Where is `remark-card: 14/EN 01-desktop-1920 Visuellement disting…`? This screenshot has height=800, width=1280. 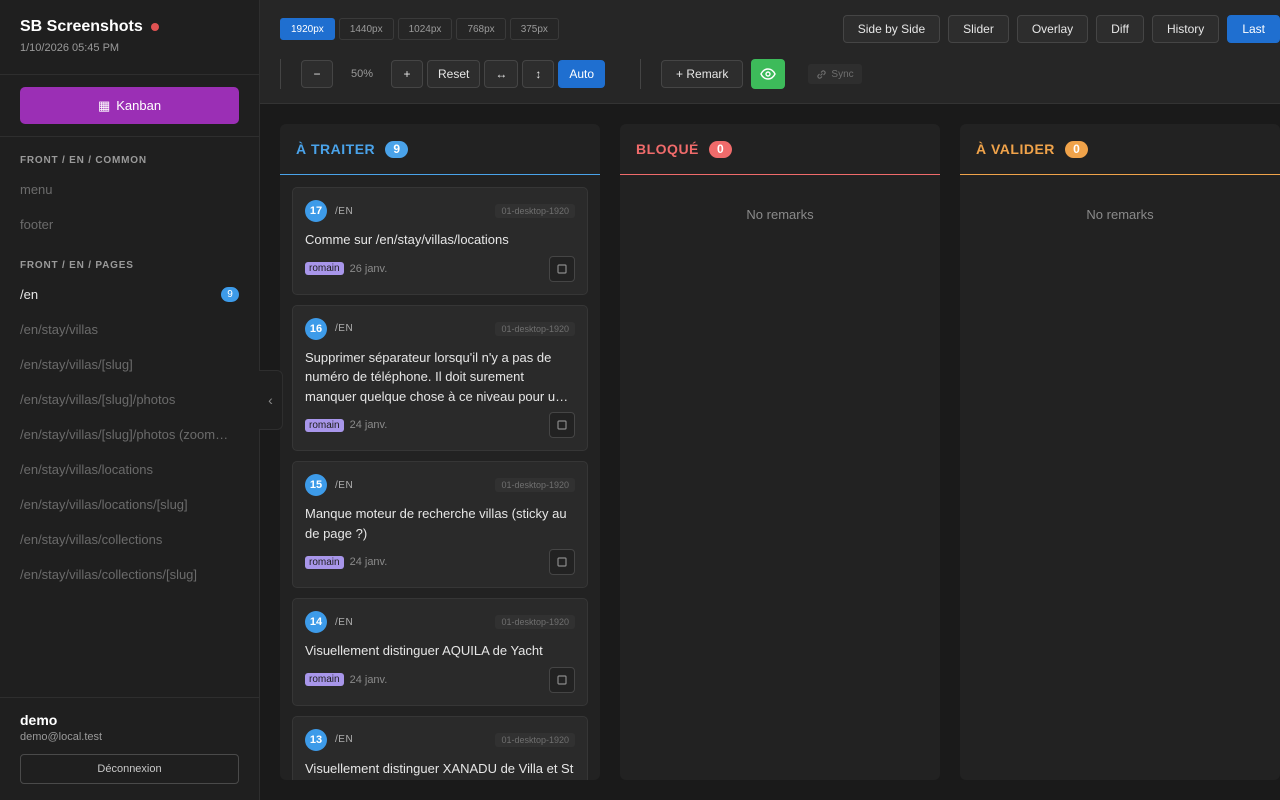 remark-card: 14/EN 01-desktop-1920 Visuellement disting… is located at coordinates (440, 652).